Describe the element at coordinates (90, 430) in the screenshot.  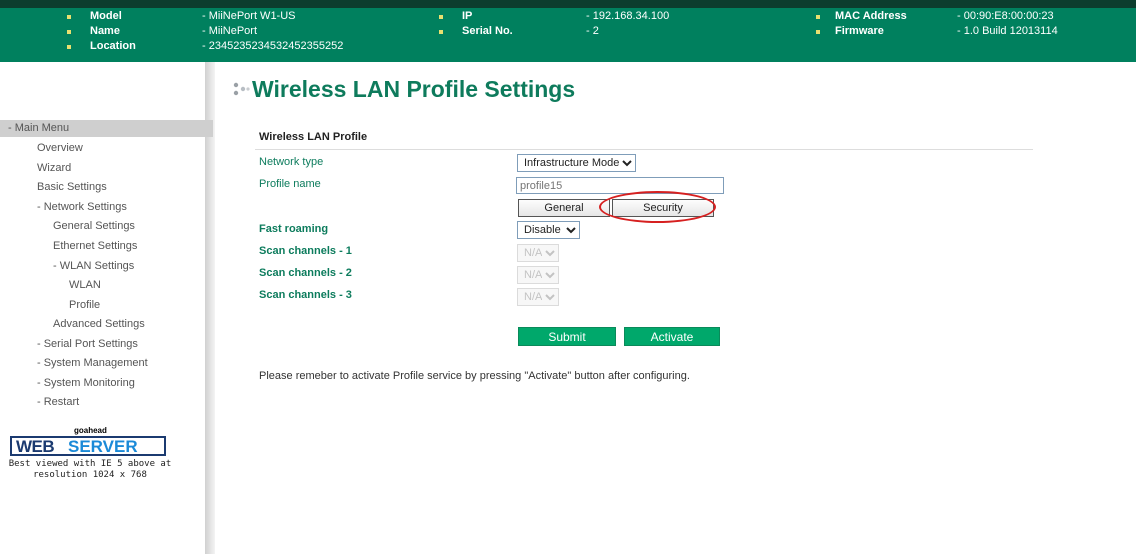
I see `logo-goahead-text: goahead` at that location.